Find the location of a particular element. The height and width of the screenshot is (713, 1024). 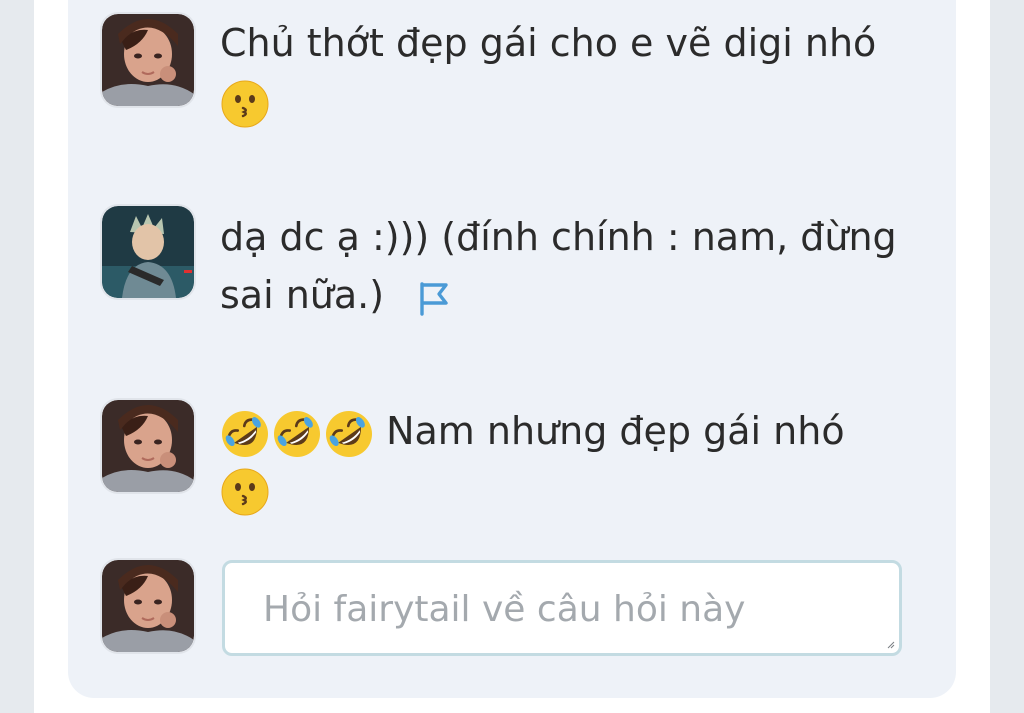

resize-handle-icon is located at coordinates (890, 644).